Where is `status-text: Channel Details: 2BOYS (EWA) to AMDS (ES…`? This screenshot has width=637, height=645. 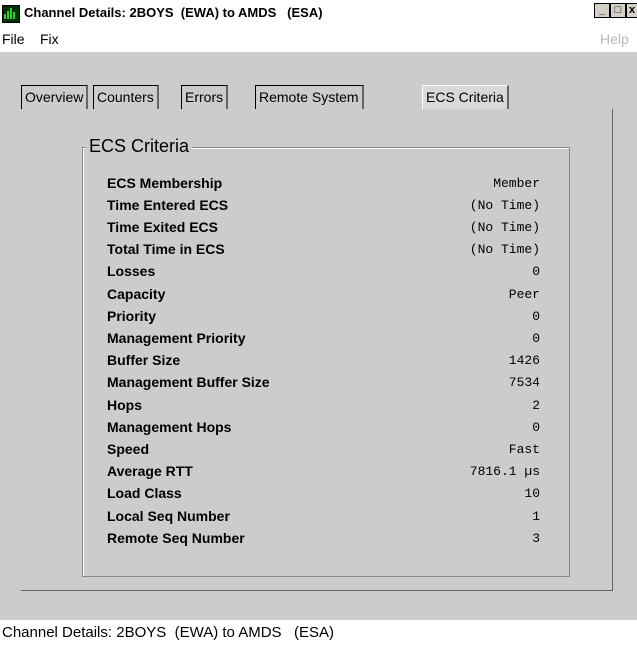
status-text: Channel Details: 2BOYS (EWA) to AMDS (ES… is located at coordinates (168, 632).